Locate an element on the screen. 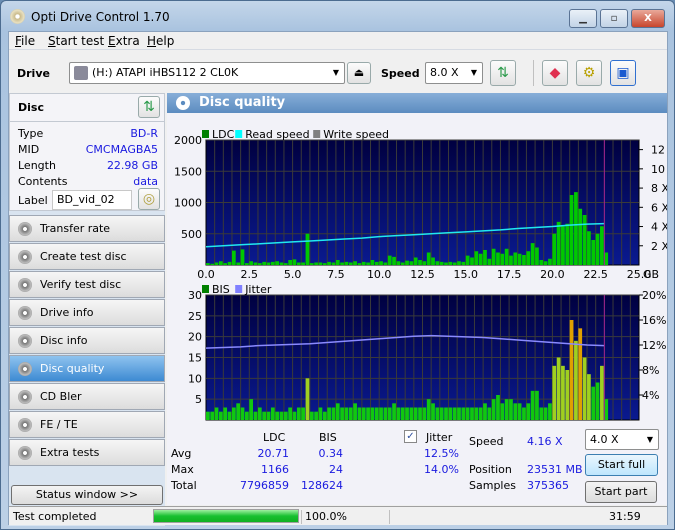 Image resolution: width=675 pixels, height=530 pixels. label-field: BD_vid_02 is located at coordinates (92, 200).